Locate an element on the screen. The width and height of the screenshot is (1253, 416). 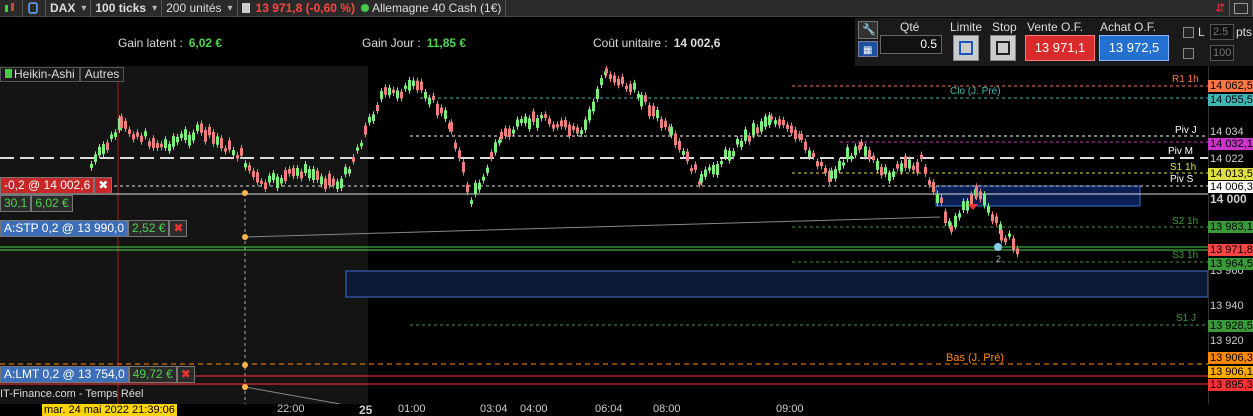
units-select: 200 unités is located at coordinates (200, 8).